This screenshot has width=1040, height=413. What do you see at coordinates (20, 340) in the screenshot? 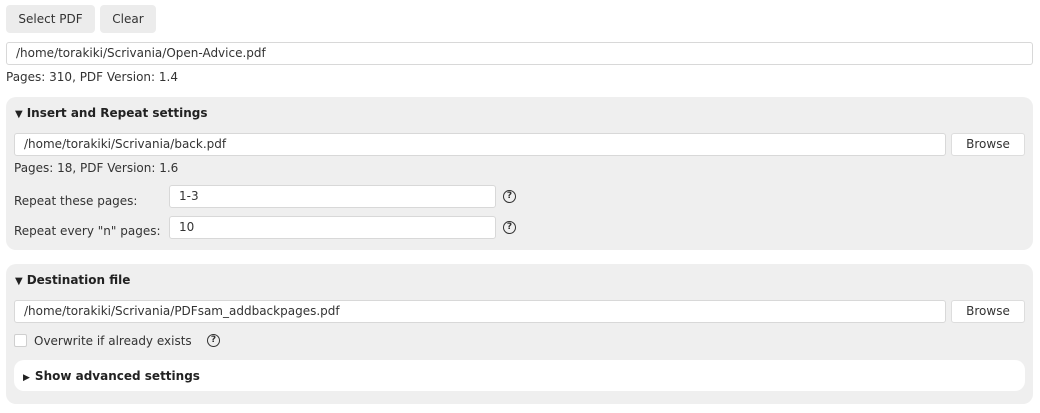
I see `overwrite-checkbox` at bounding box center [20, 340].